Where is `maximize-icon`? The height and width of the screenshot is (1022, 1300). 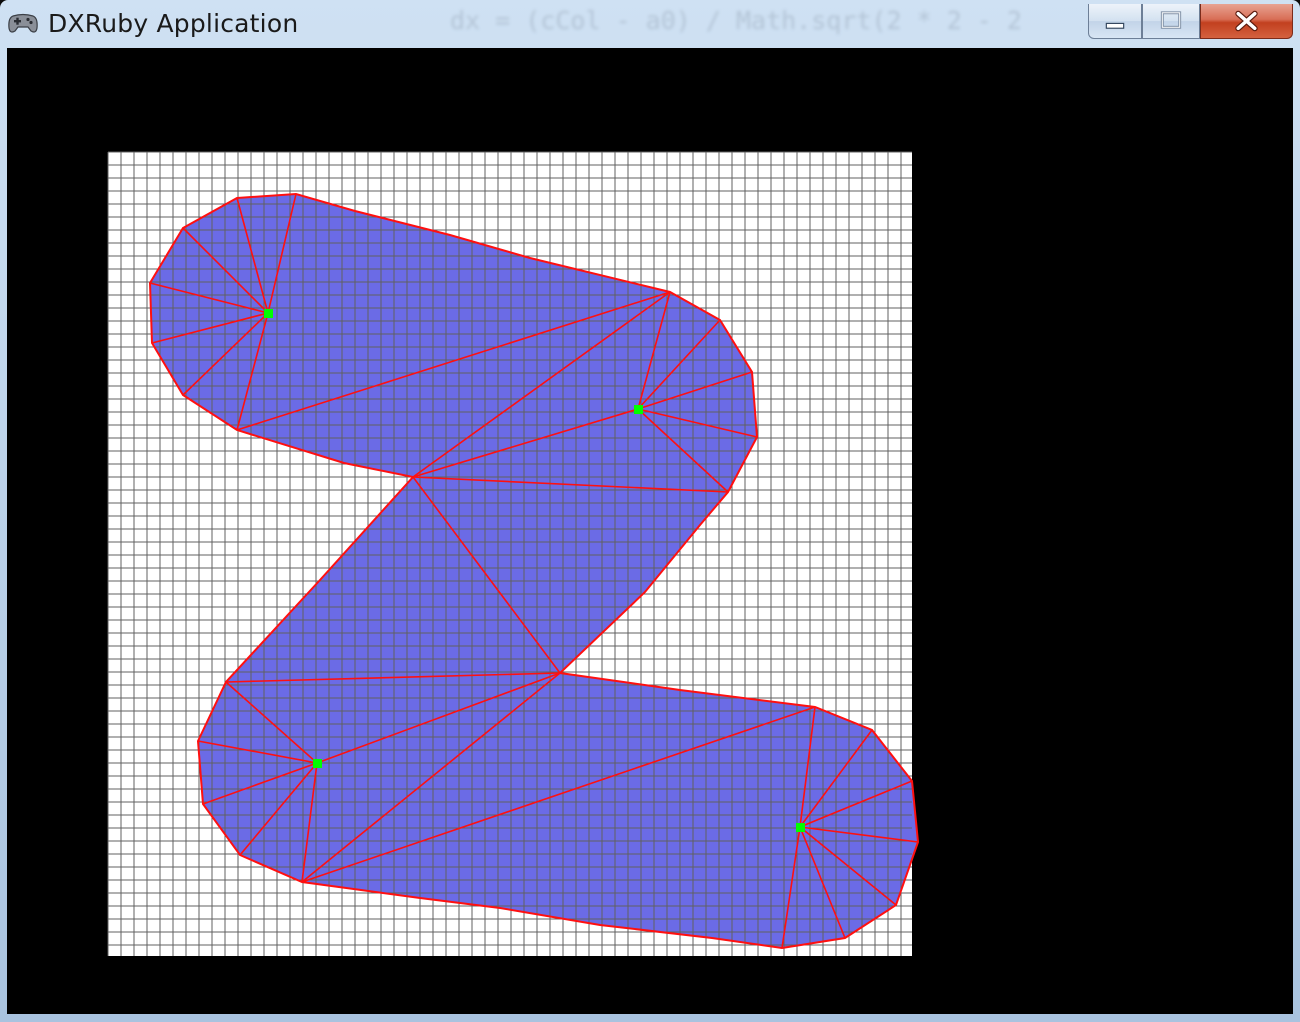
maximize-icon is located at coordinates (1171, 20).